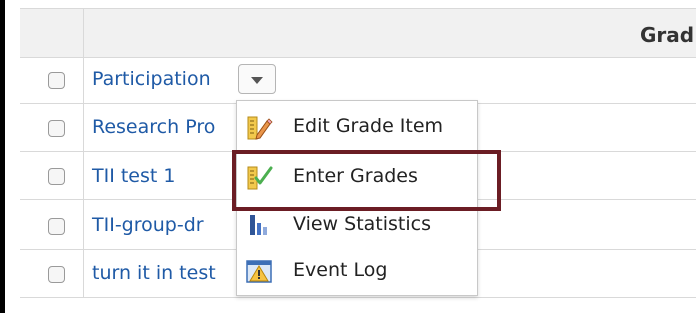 The width and height of the screenshot is (696, 313). I want to click on chevron-down-icon, so click(257, 80).